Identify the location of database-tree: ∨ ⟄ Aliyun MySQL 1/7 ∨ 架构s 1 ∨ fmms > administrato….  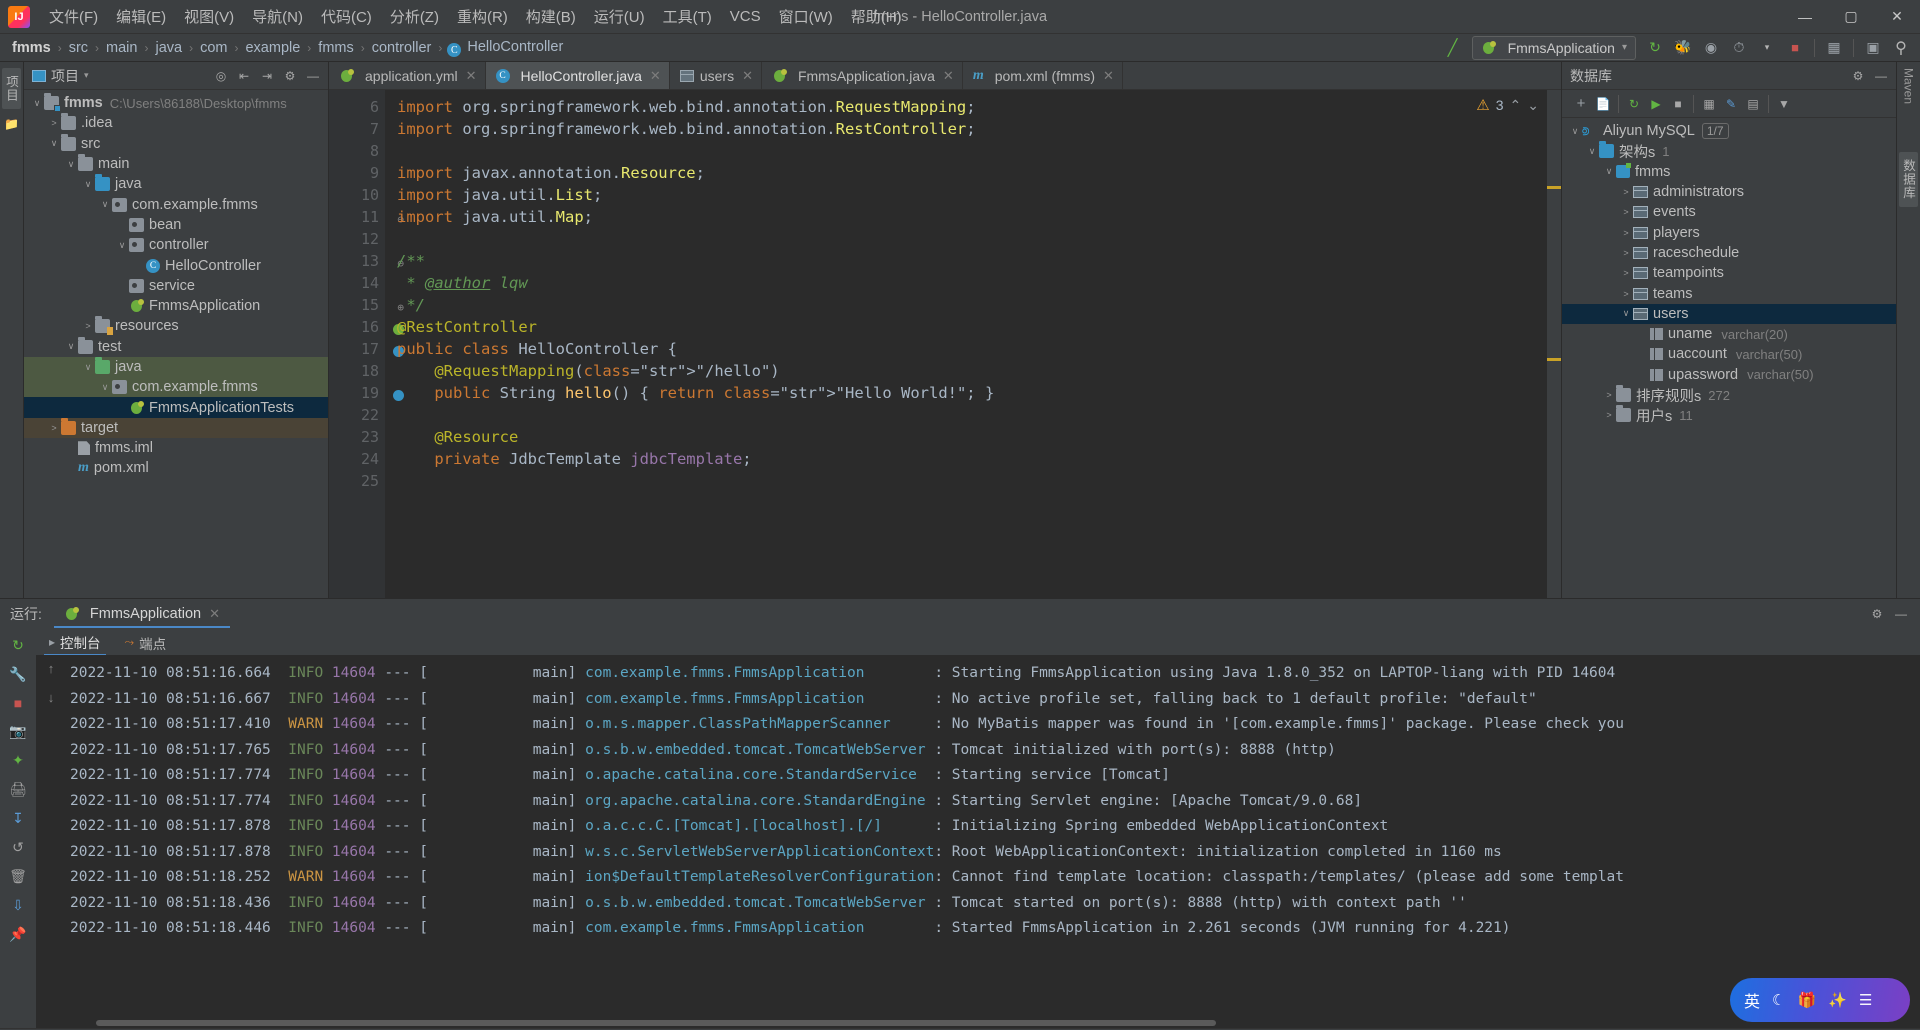
(1729, 358).